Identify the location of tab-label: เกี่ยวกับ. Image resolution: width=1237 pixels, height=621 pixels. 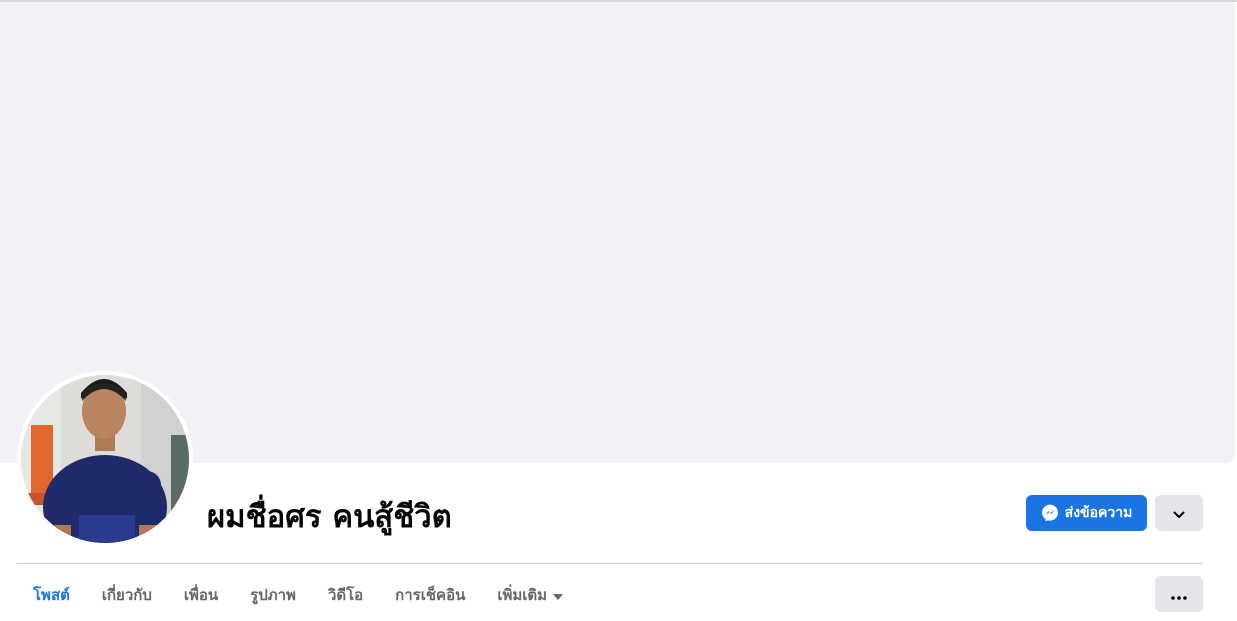
(126, 595).